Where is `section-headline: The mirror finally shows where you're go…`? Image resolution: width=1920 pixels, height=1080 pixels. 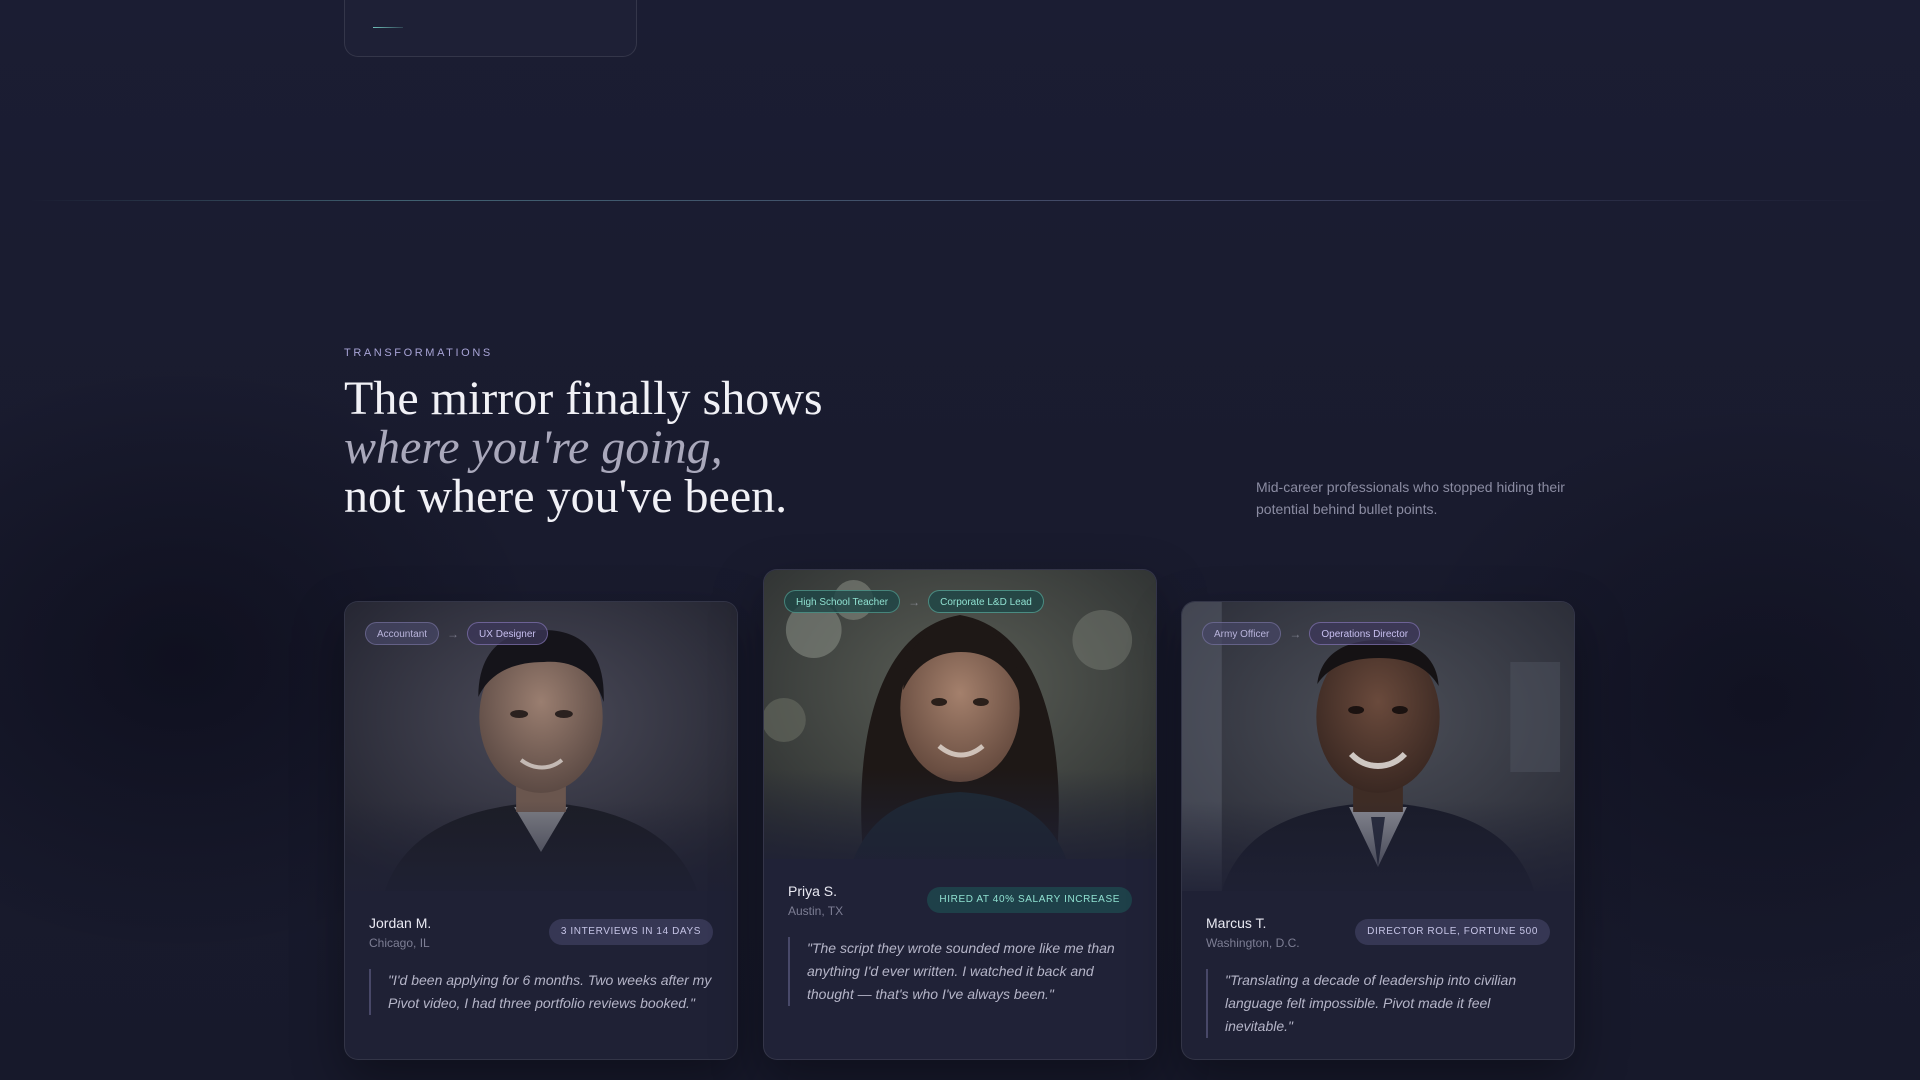
section-headline: The mirror finally shows where you're go… is located at coordinates (694, 447).